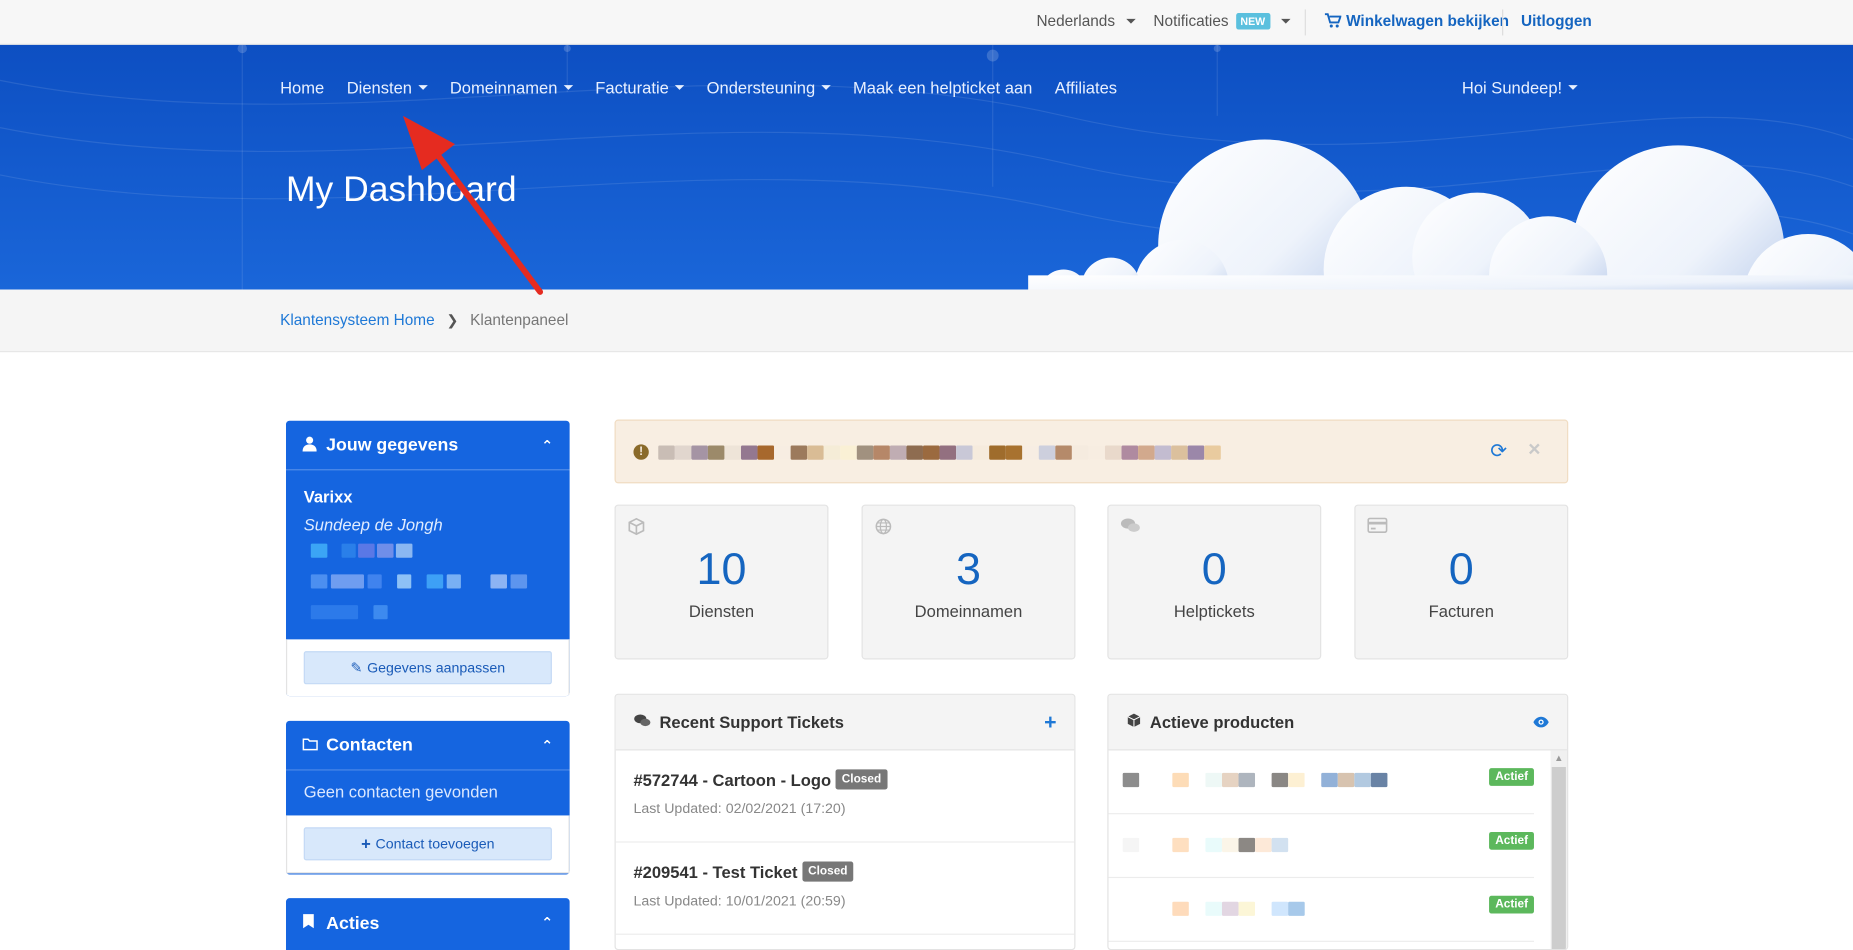  What do you see at coordinates (436, 667) in the screenshot?
I see `edit-profile-label: Gegevens aanpassen` at bounding box center [436, 667].